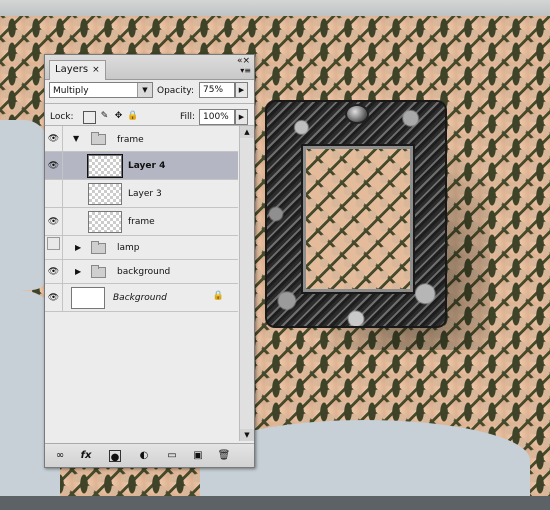 The image size is (550, 510). What do you see at coordinates (60, 455) in the screenshot?
I see `link-icon: ∞` at bounding box center [60, 455].